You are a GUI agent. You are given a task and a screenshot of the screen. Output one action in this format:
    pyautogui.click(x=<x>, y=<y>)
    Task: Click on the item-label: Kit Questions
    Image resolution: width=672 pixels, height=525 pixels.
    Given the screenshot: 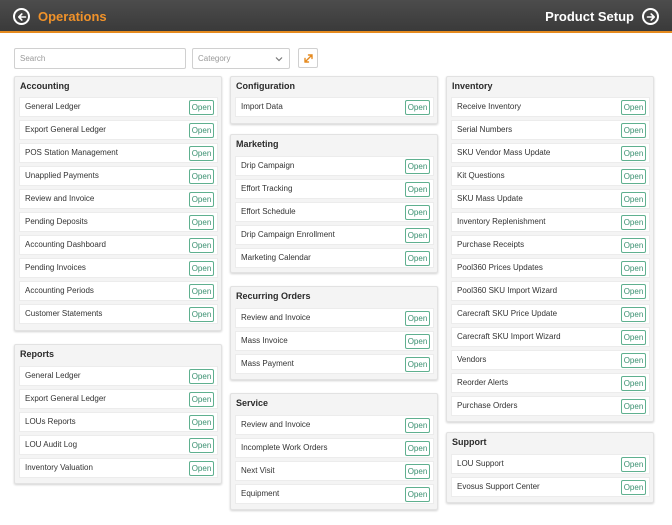 What is the action you would take?
    pyautogui.click(x=481, y=175)
    